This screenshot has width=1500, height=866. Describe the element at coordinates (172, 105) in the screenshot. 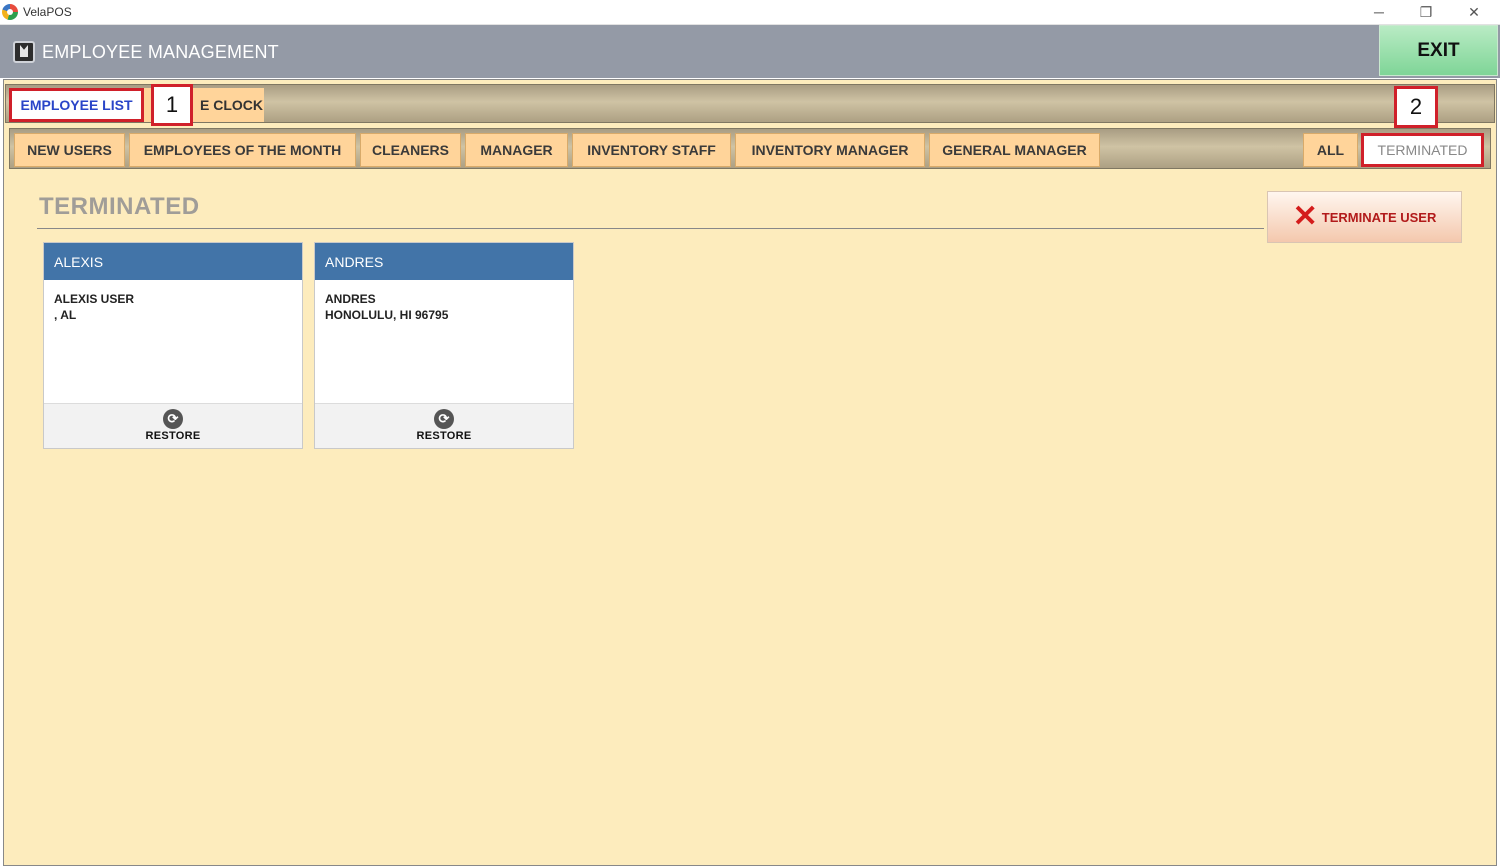

I see `step-callout-1: 1` at that location.